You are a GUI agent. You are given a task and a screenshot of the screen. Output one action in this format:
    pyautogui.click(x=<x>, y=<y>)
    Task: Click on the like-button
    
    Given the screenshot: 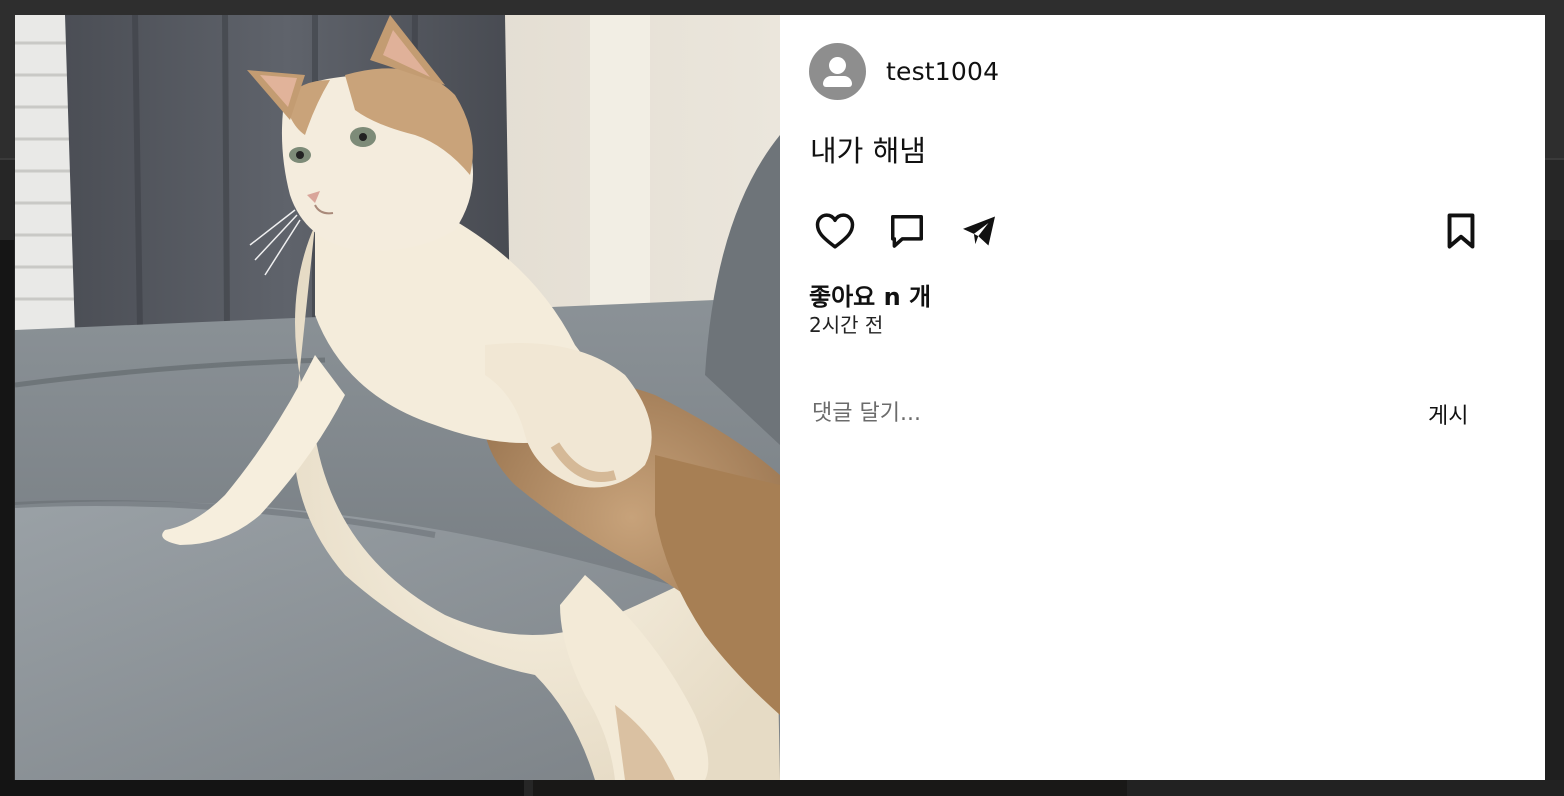 What is the action you would take?
    pyautogui.click(x=835, y=231)
    